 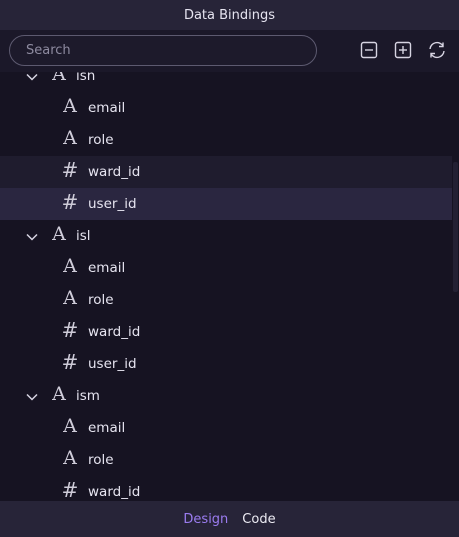 What do you see at coordinates (226, 364) in the screenshot?
I see `tree-field: # user_id` at bounding box center [226, 364].